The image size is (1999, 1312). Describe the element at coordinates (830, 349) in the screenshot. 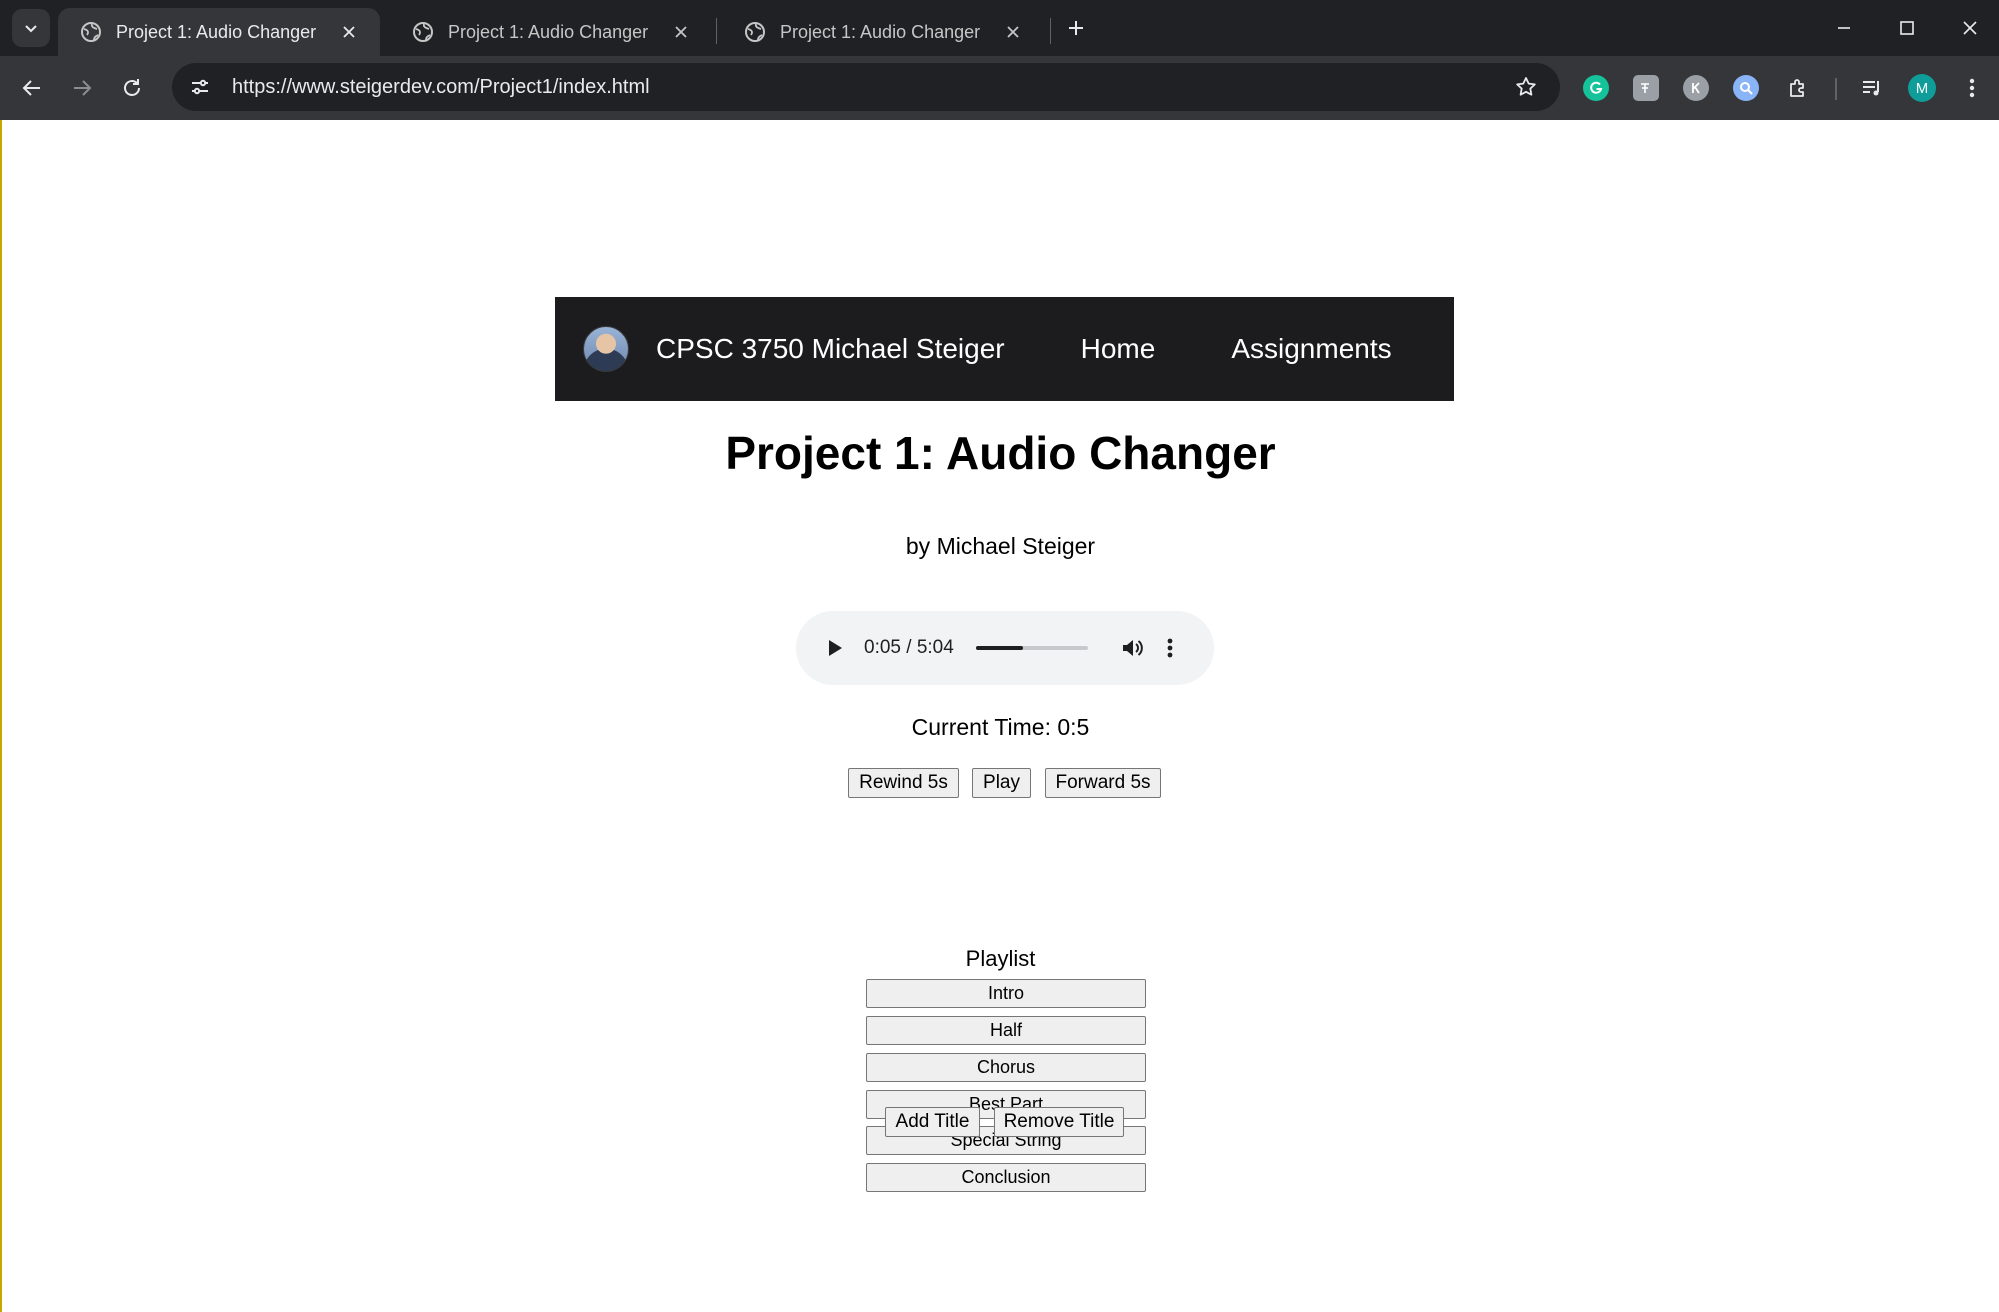

I see `site-brand: CPSC 3750 Michael Steiger` at that location.